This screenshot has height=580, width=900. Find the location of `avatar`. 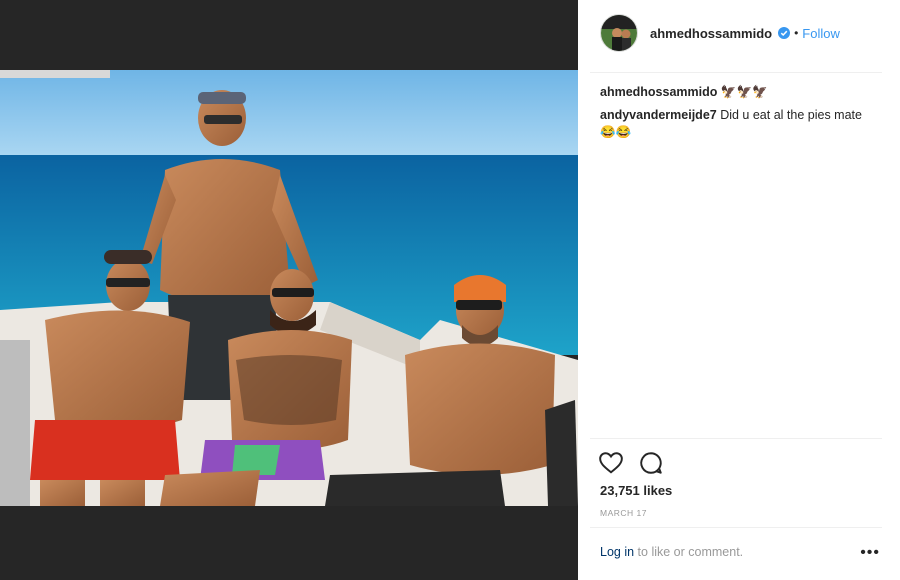

avatar is located at coordinates (619, 33).